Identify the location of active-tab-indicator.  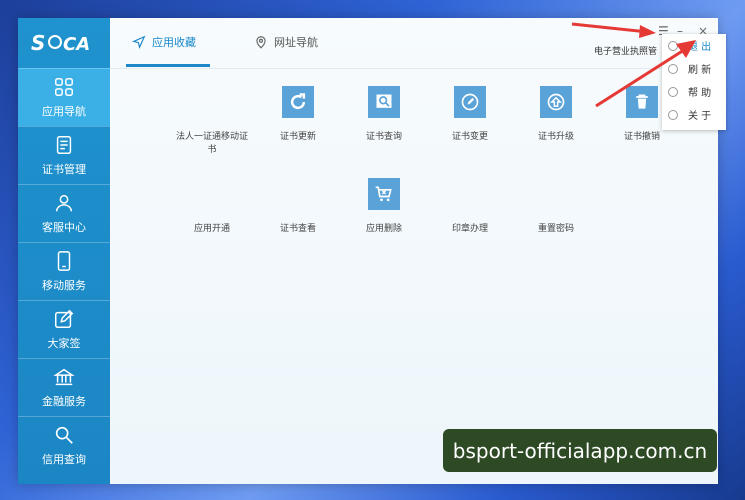
(168, 65).